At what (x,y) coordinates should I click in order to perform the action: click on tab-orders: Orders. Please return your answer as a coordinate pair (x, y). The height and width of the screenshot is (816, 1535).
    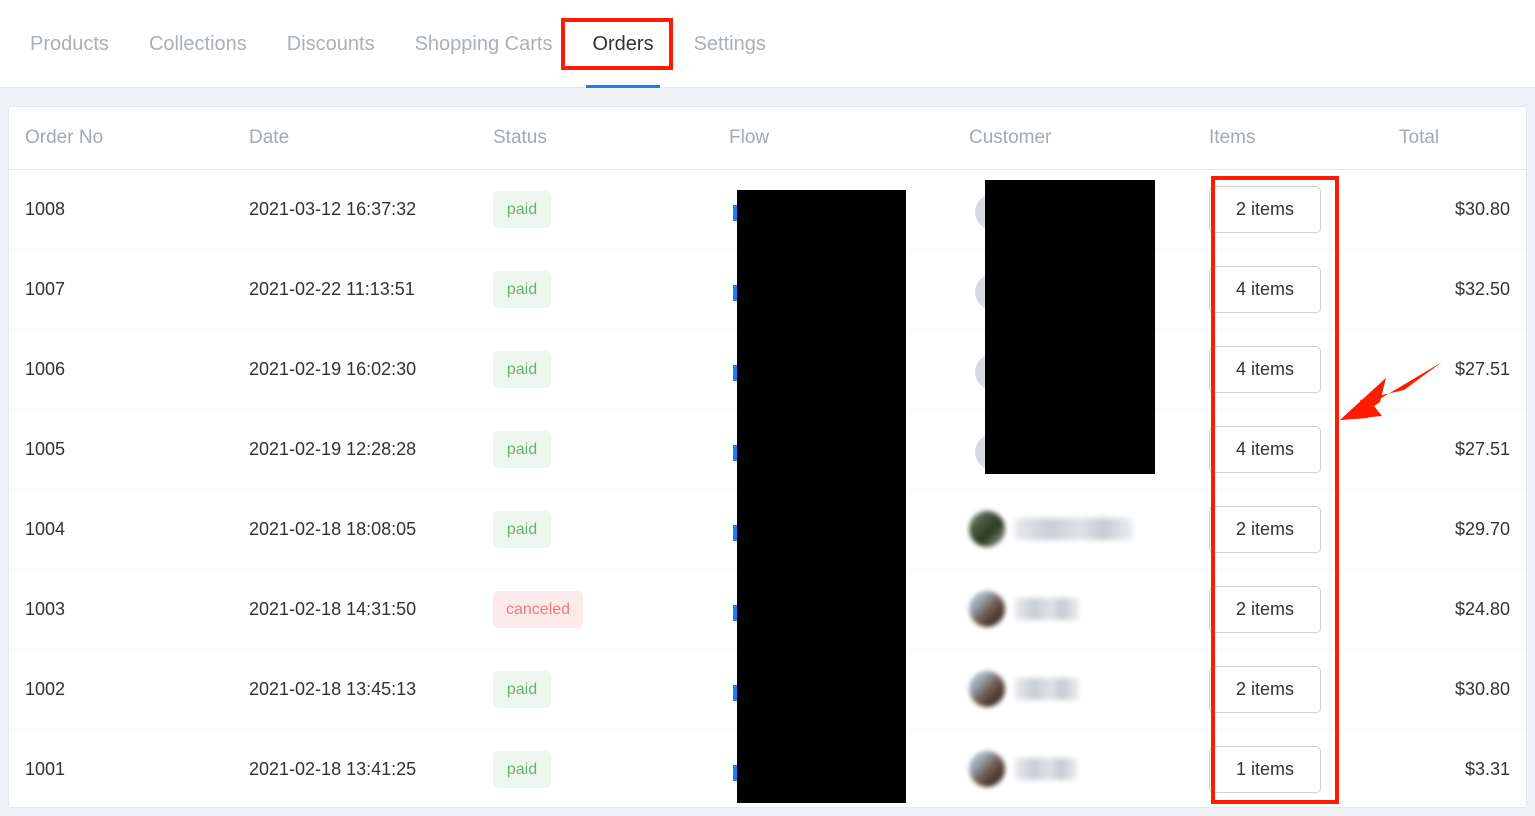
    Looking at the image, I should click on (622, 44).